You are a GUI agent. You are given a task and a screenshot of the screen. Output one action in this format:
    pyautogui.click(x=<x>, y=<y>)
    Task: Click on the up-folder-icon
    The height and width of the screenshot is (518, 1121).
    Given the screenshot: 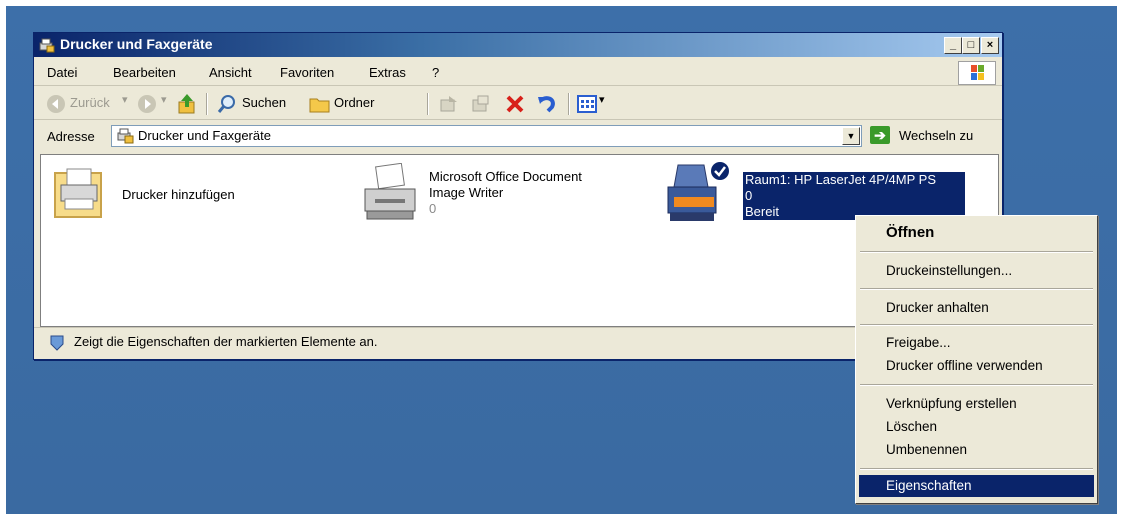 What is the action you would take?
    pyautogui.click(x=187, y=104)
    